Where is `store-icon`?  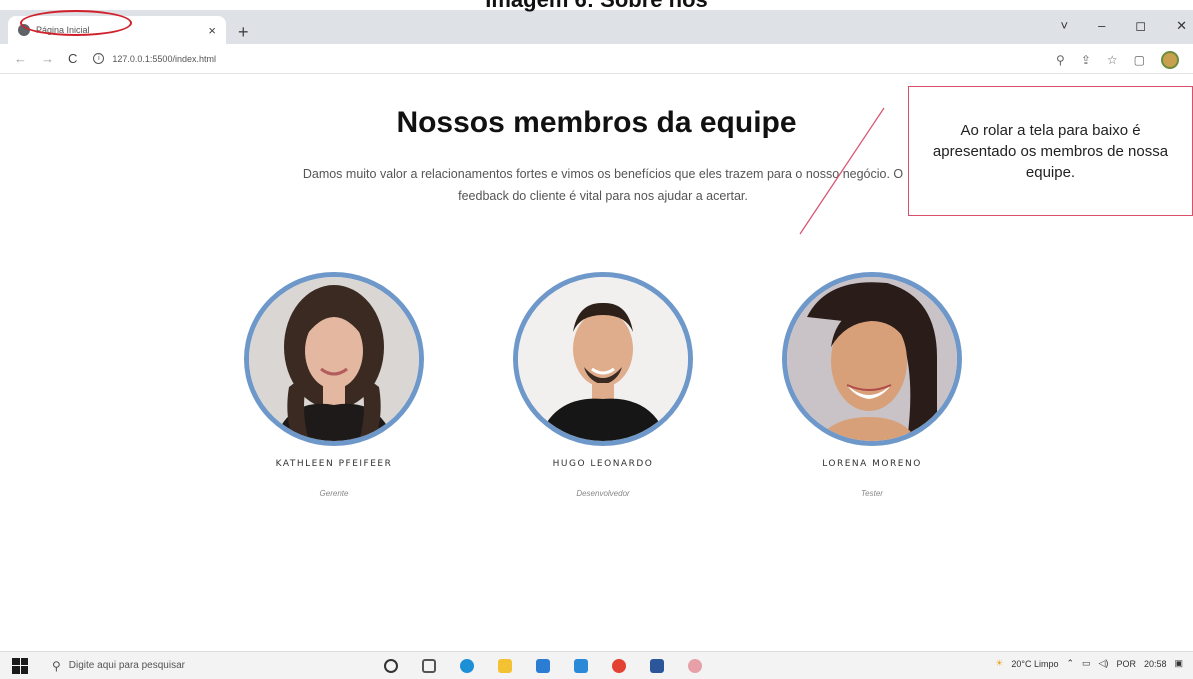 store-icon is located at coordinates (543, 665).